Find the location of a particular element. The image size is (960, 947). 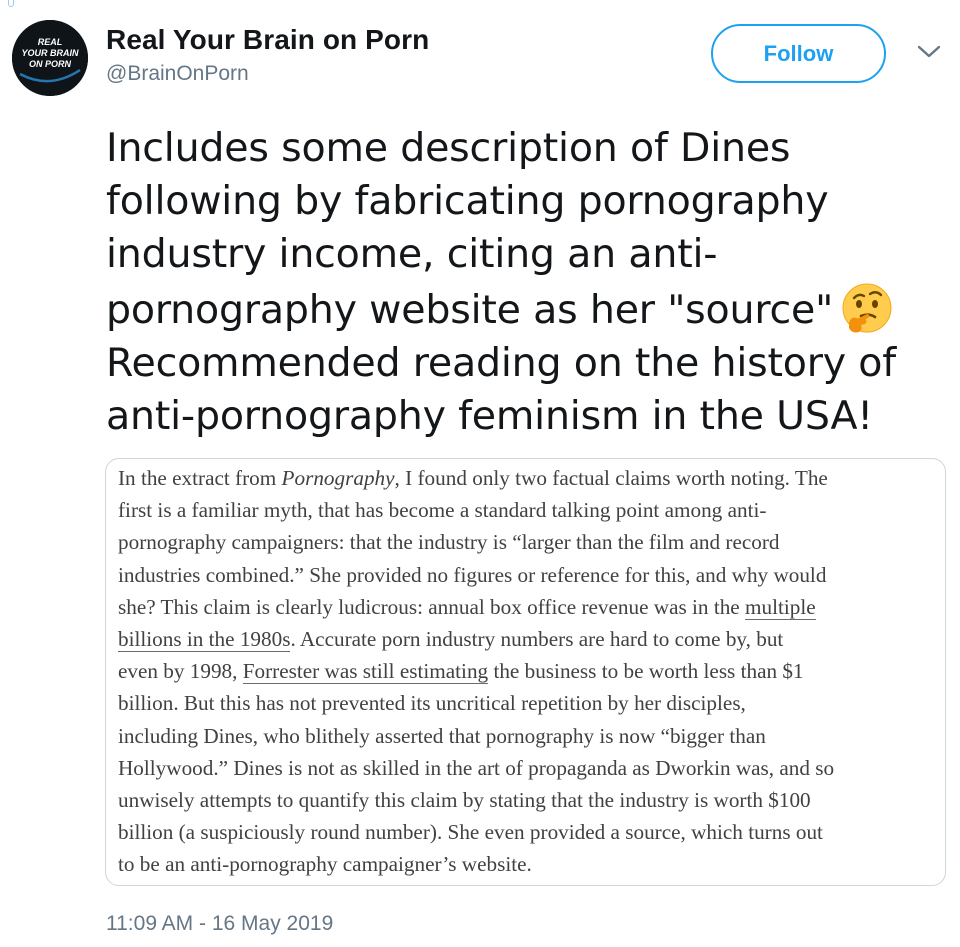

avatar-text-line: YOUR BRAIN is located at coordinates (50, 53).